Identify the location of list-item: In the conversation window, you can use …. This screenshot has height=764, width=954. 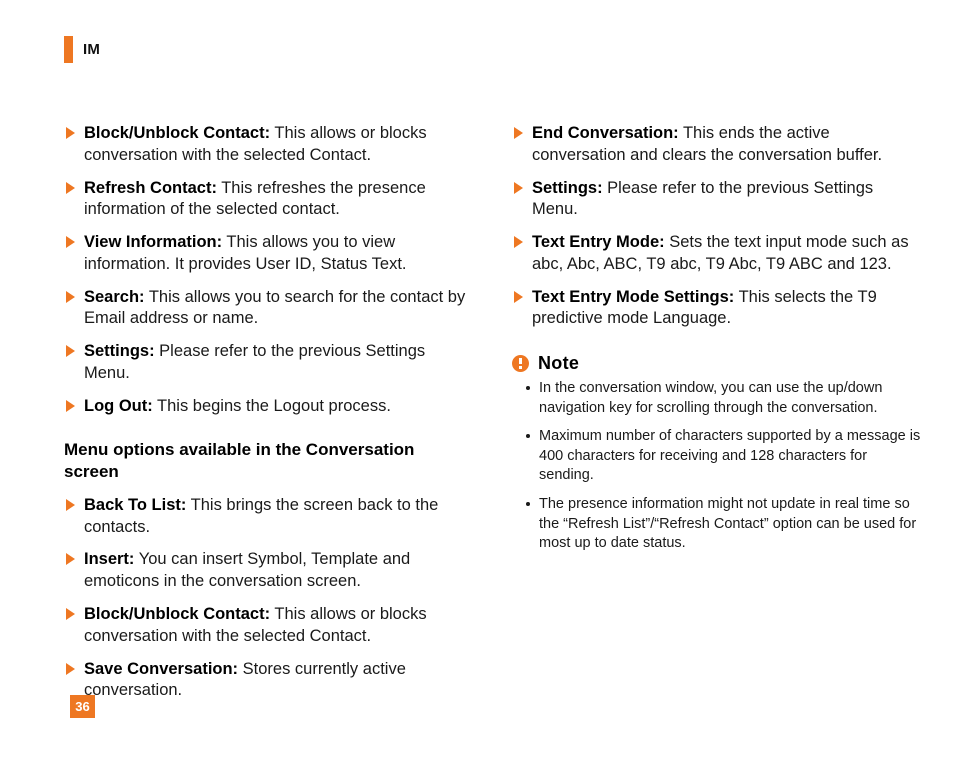
(724, 398).